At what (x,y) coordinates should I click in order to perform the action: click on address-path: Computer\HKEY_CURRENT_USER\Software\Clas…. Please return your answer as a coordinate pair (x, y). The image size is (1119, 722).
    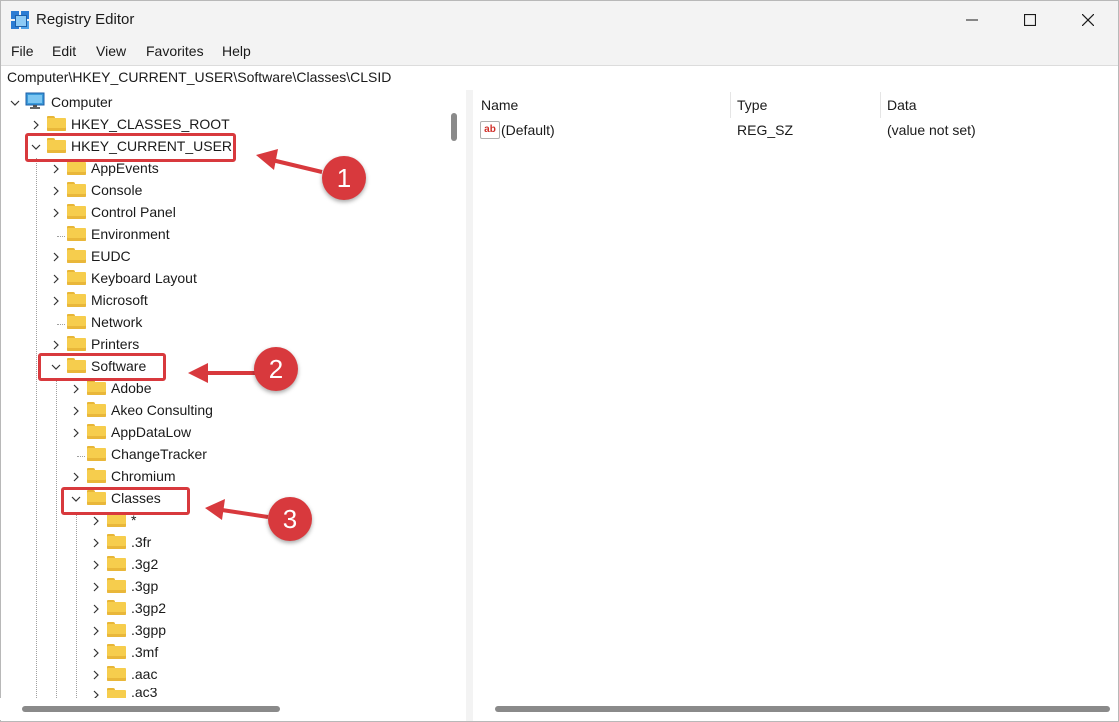
    Looking at the image, I should click on (199, 77).